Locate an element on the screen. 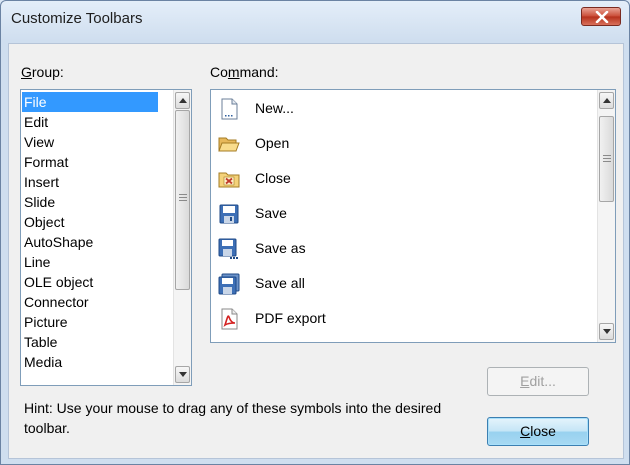 Image resolution: width=630 pixels, height=465 pixels. command-item-pdf-export: PDF export is located at coordinates (402, 318).